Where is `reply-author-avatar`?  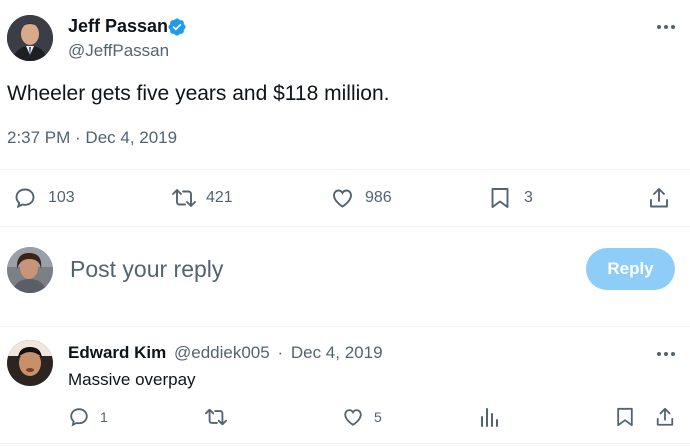 reply-author-avatar is located at coordinates (30, 363).